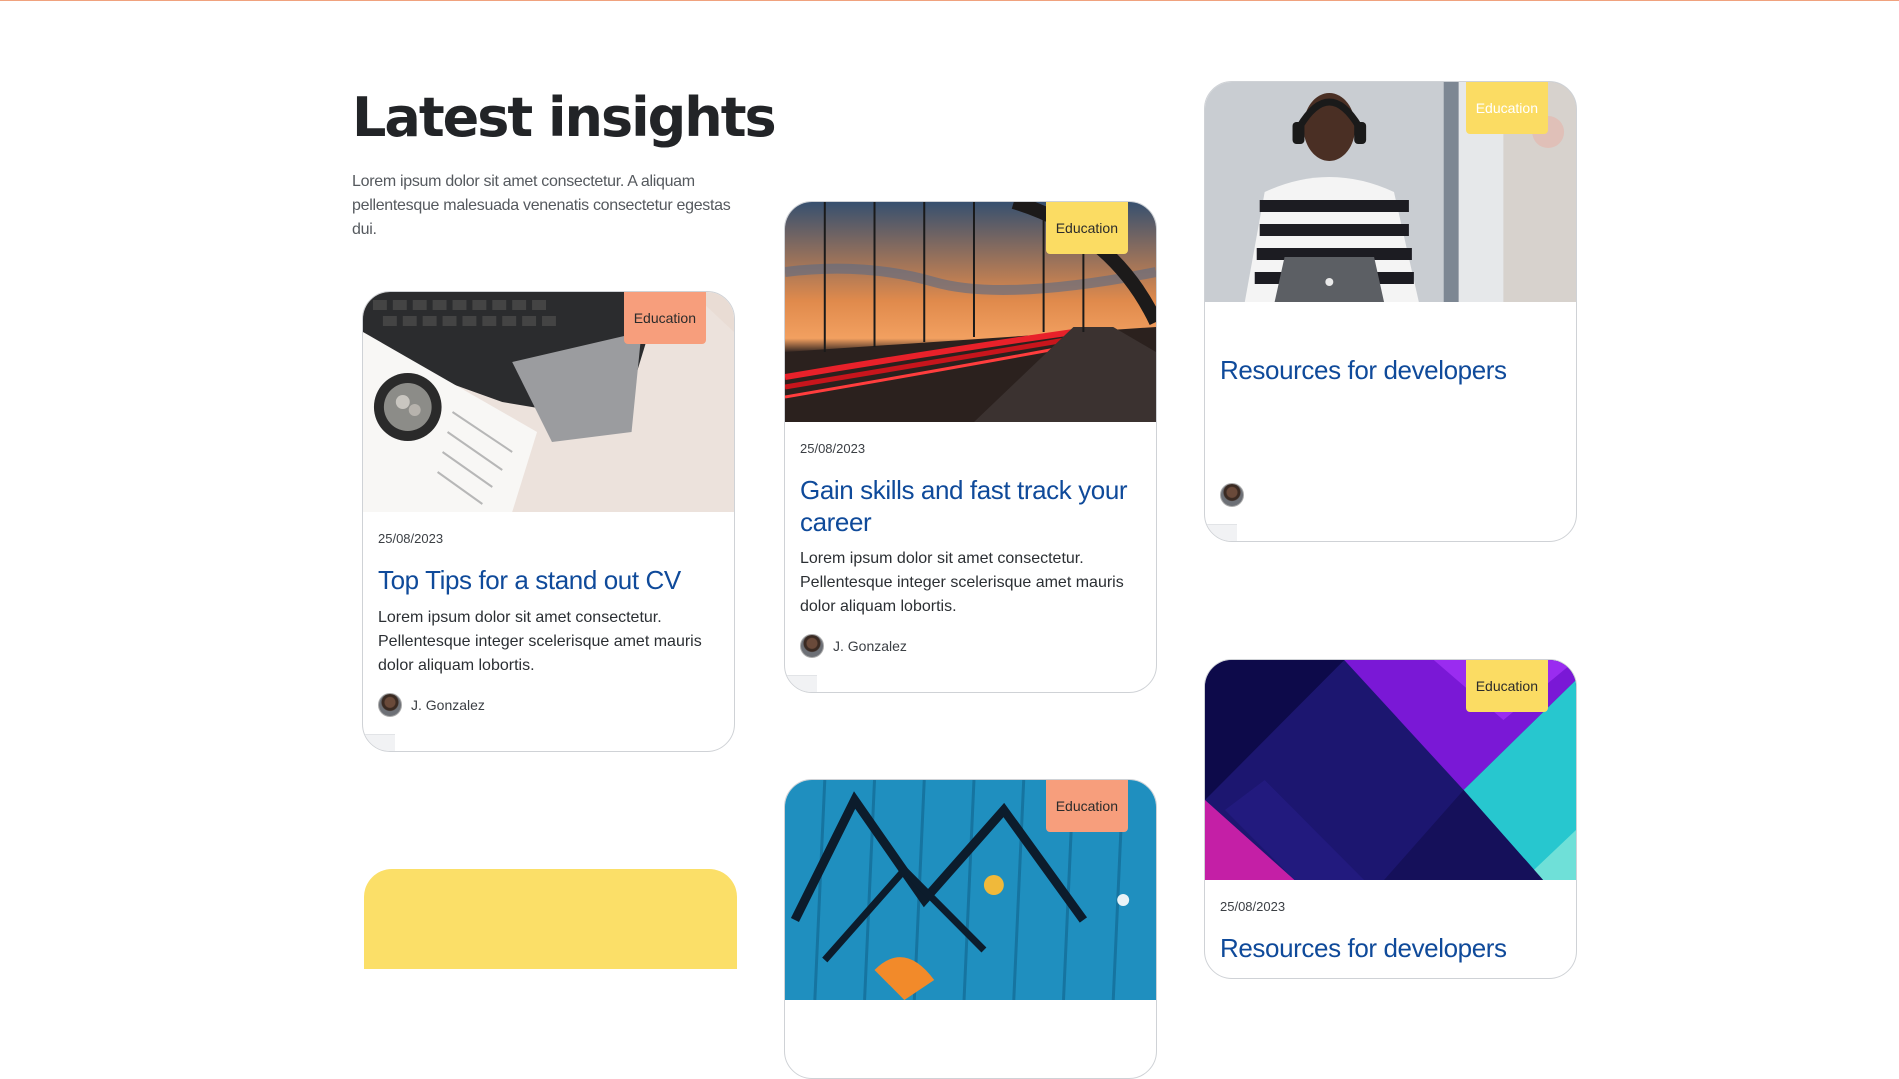 The width and height of the screenshot is (1899, 1079). What do you see at coordinates (970, 506) in the screenshot?
I see `card-title: Gain skills and fast track your career` at bounding box center [970, 506].